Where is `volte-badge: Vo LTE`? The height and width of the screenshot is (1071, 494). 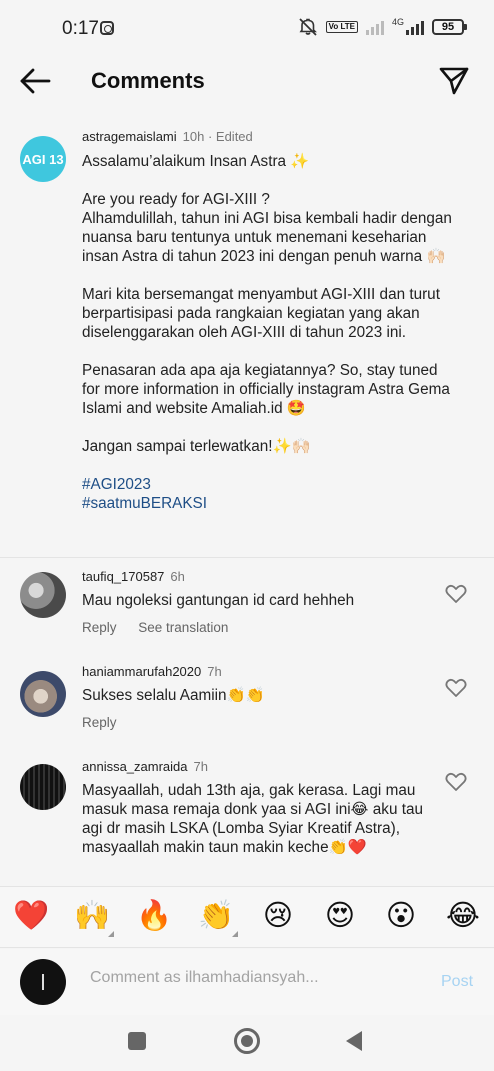
volte-badge: Vo LTE is located at coordinates (341, 27).